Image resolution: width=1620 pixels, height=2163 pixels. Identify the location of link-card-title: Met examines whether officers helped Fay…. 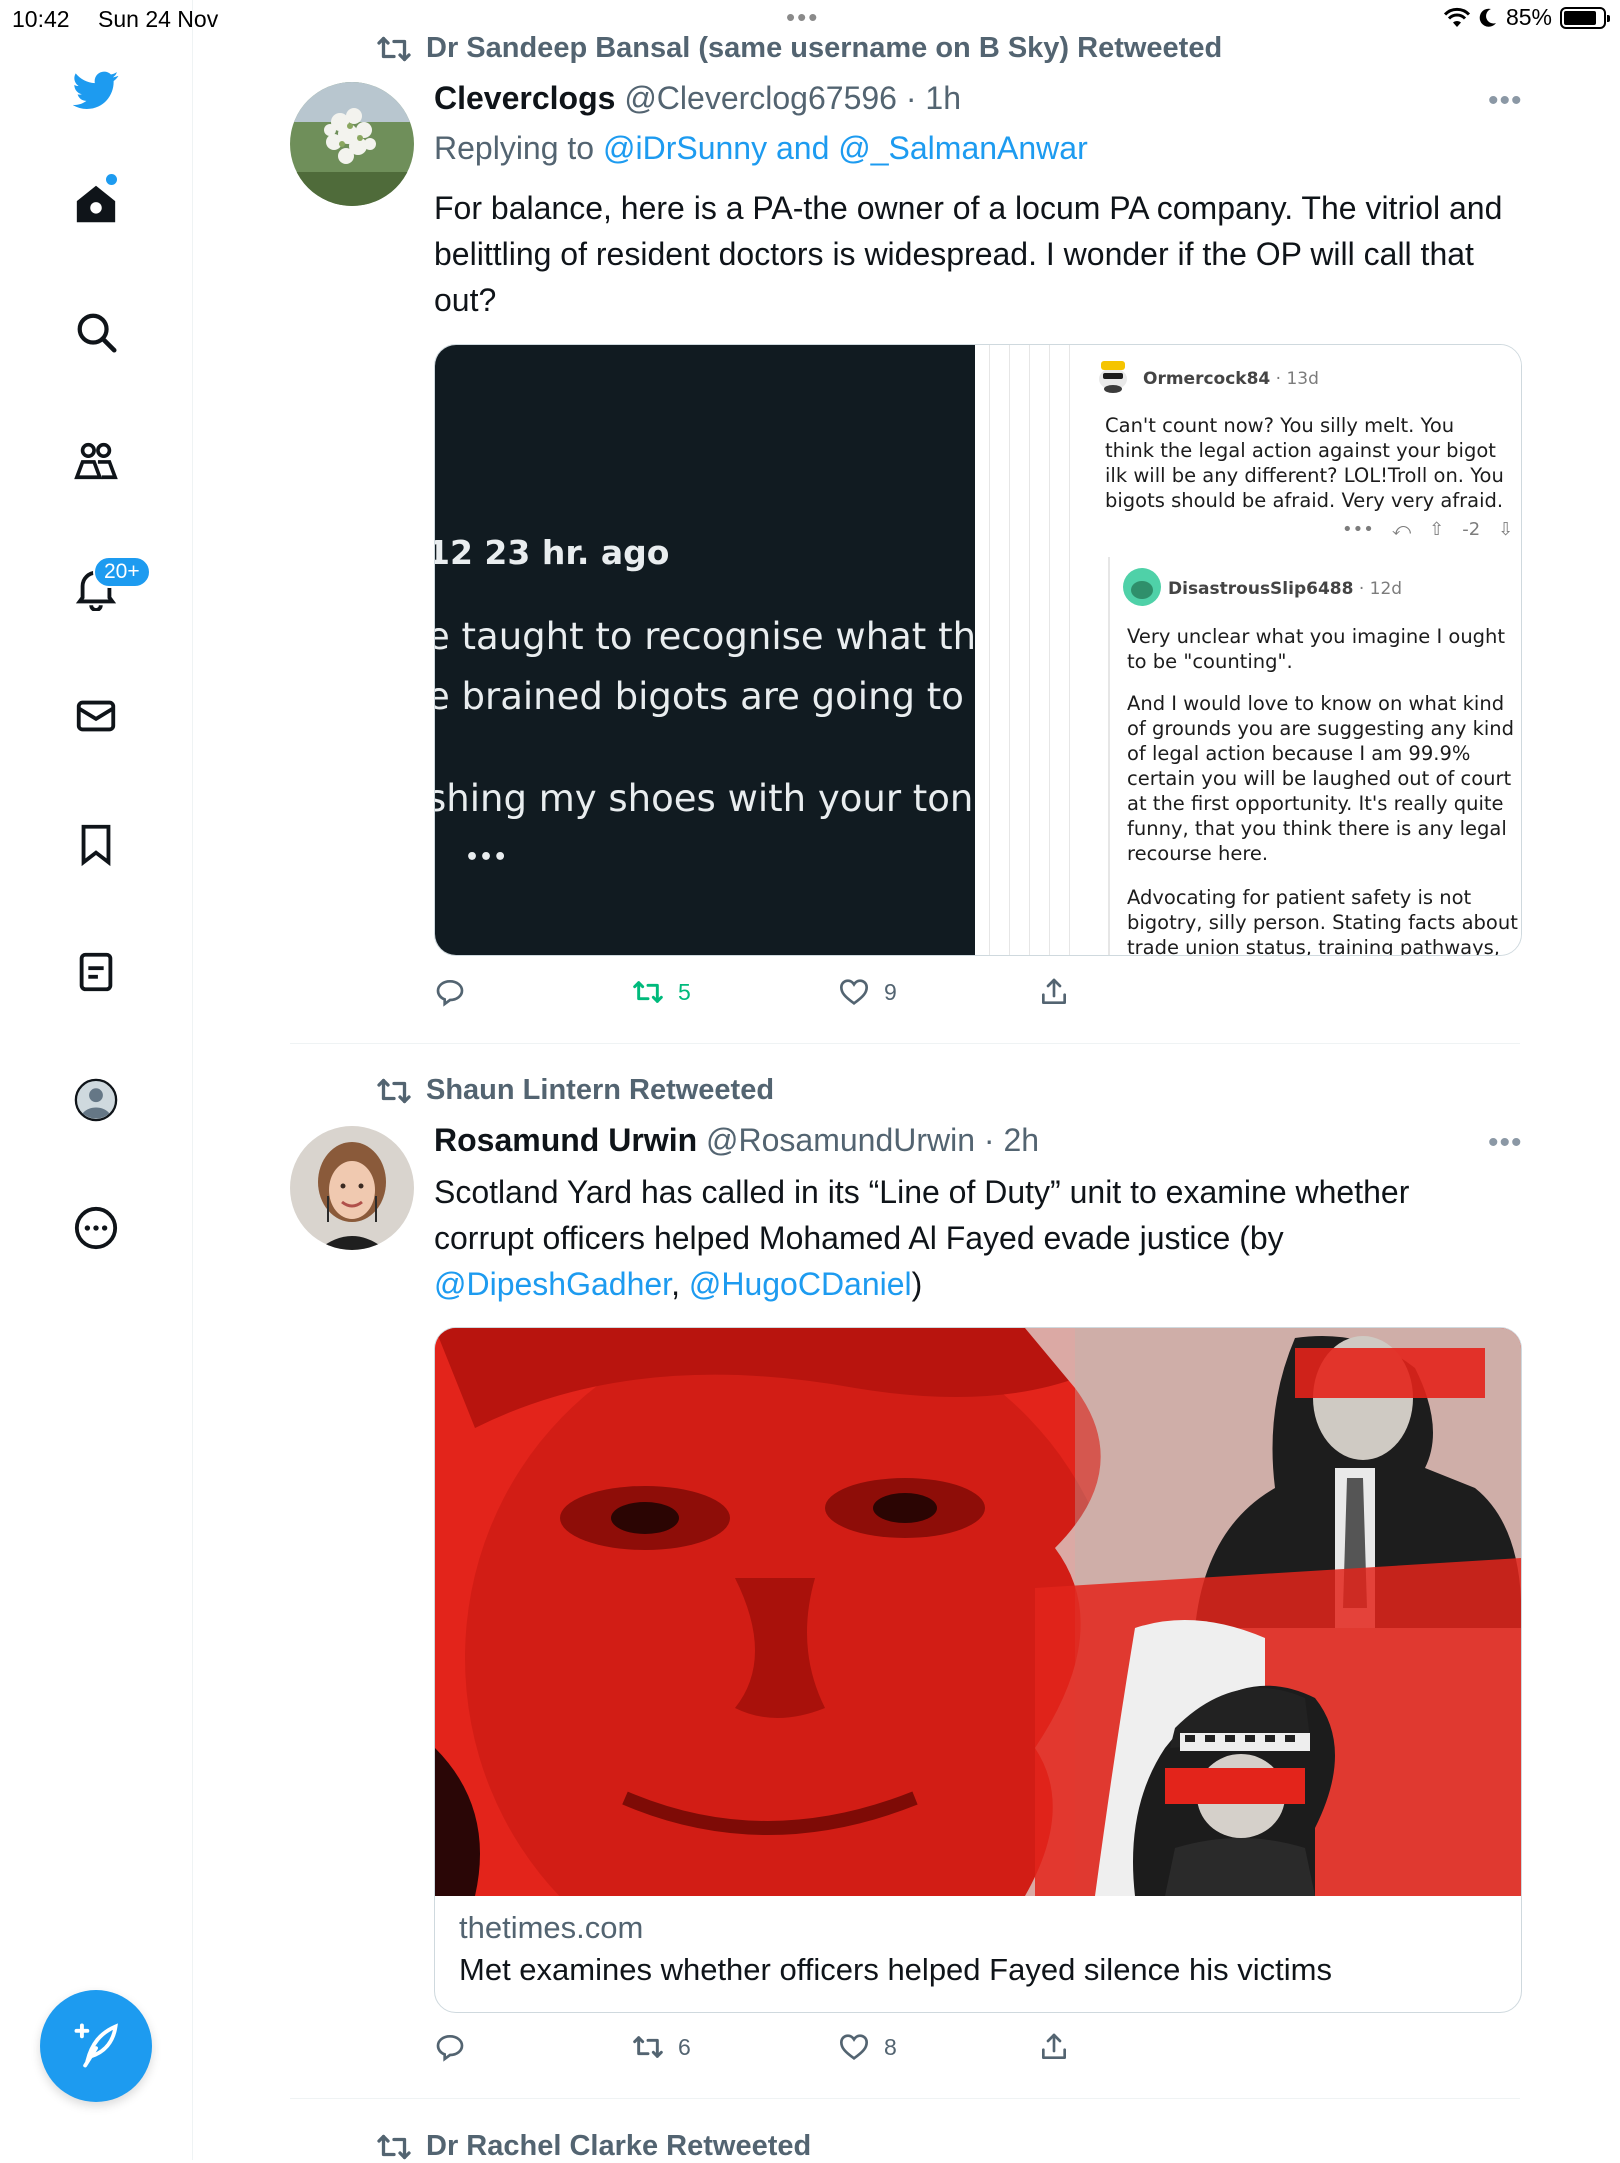
(895, 1969).